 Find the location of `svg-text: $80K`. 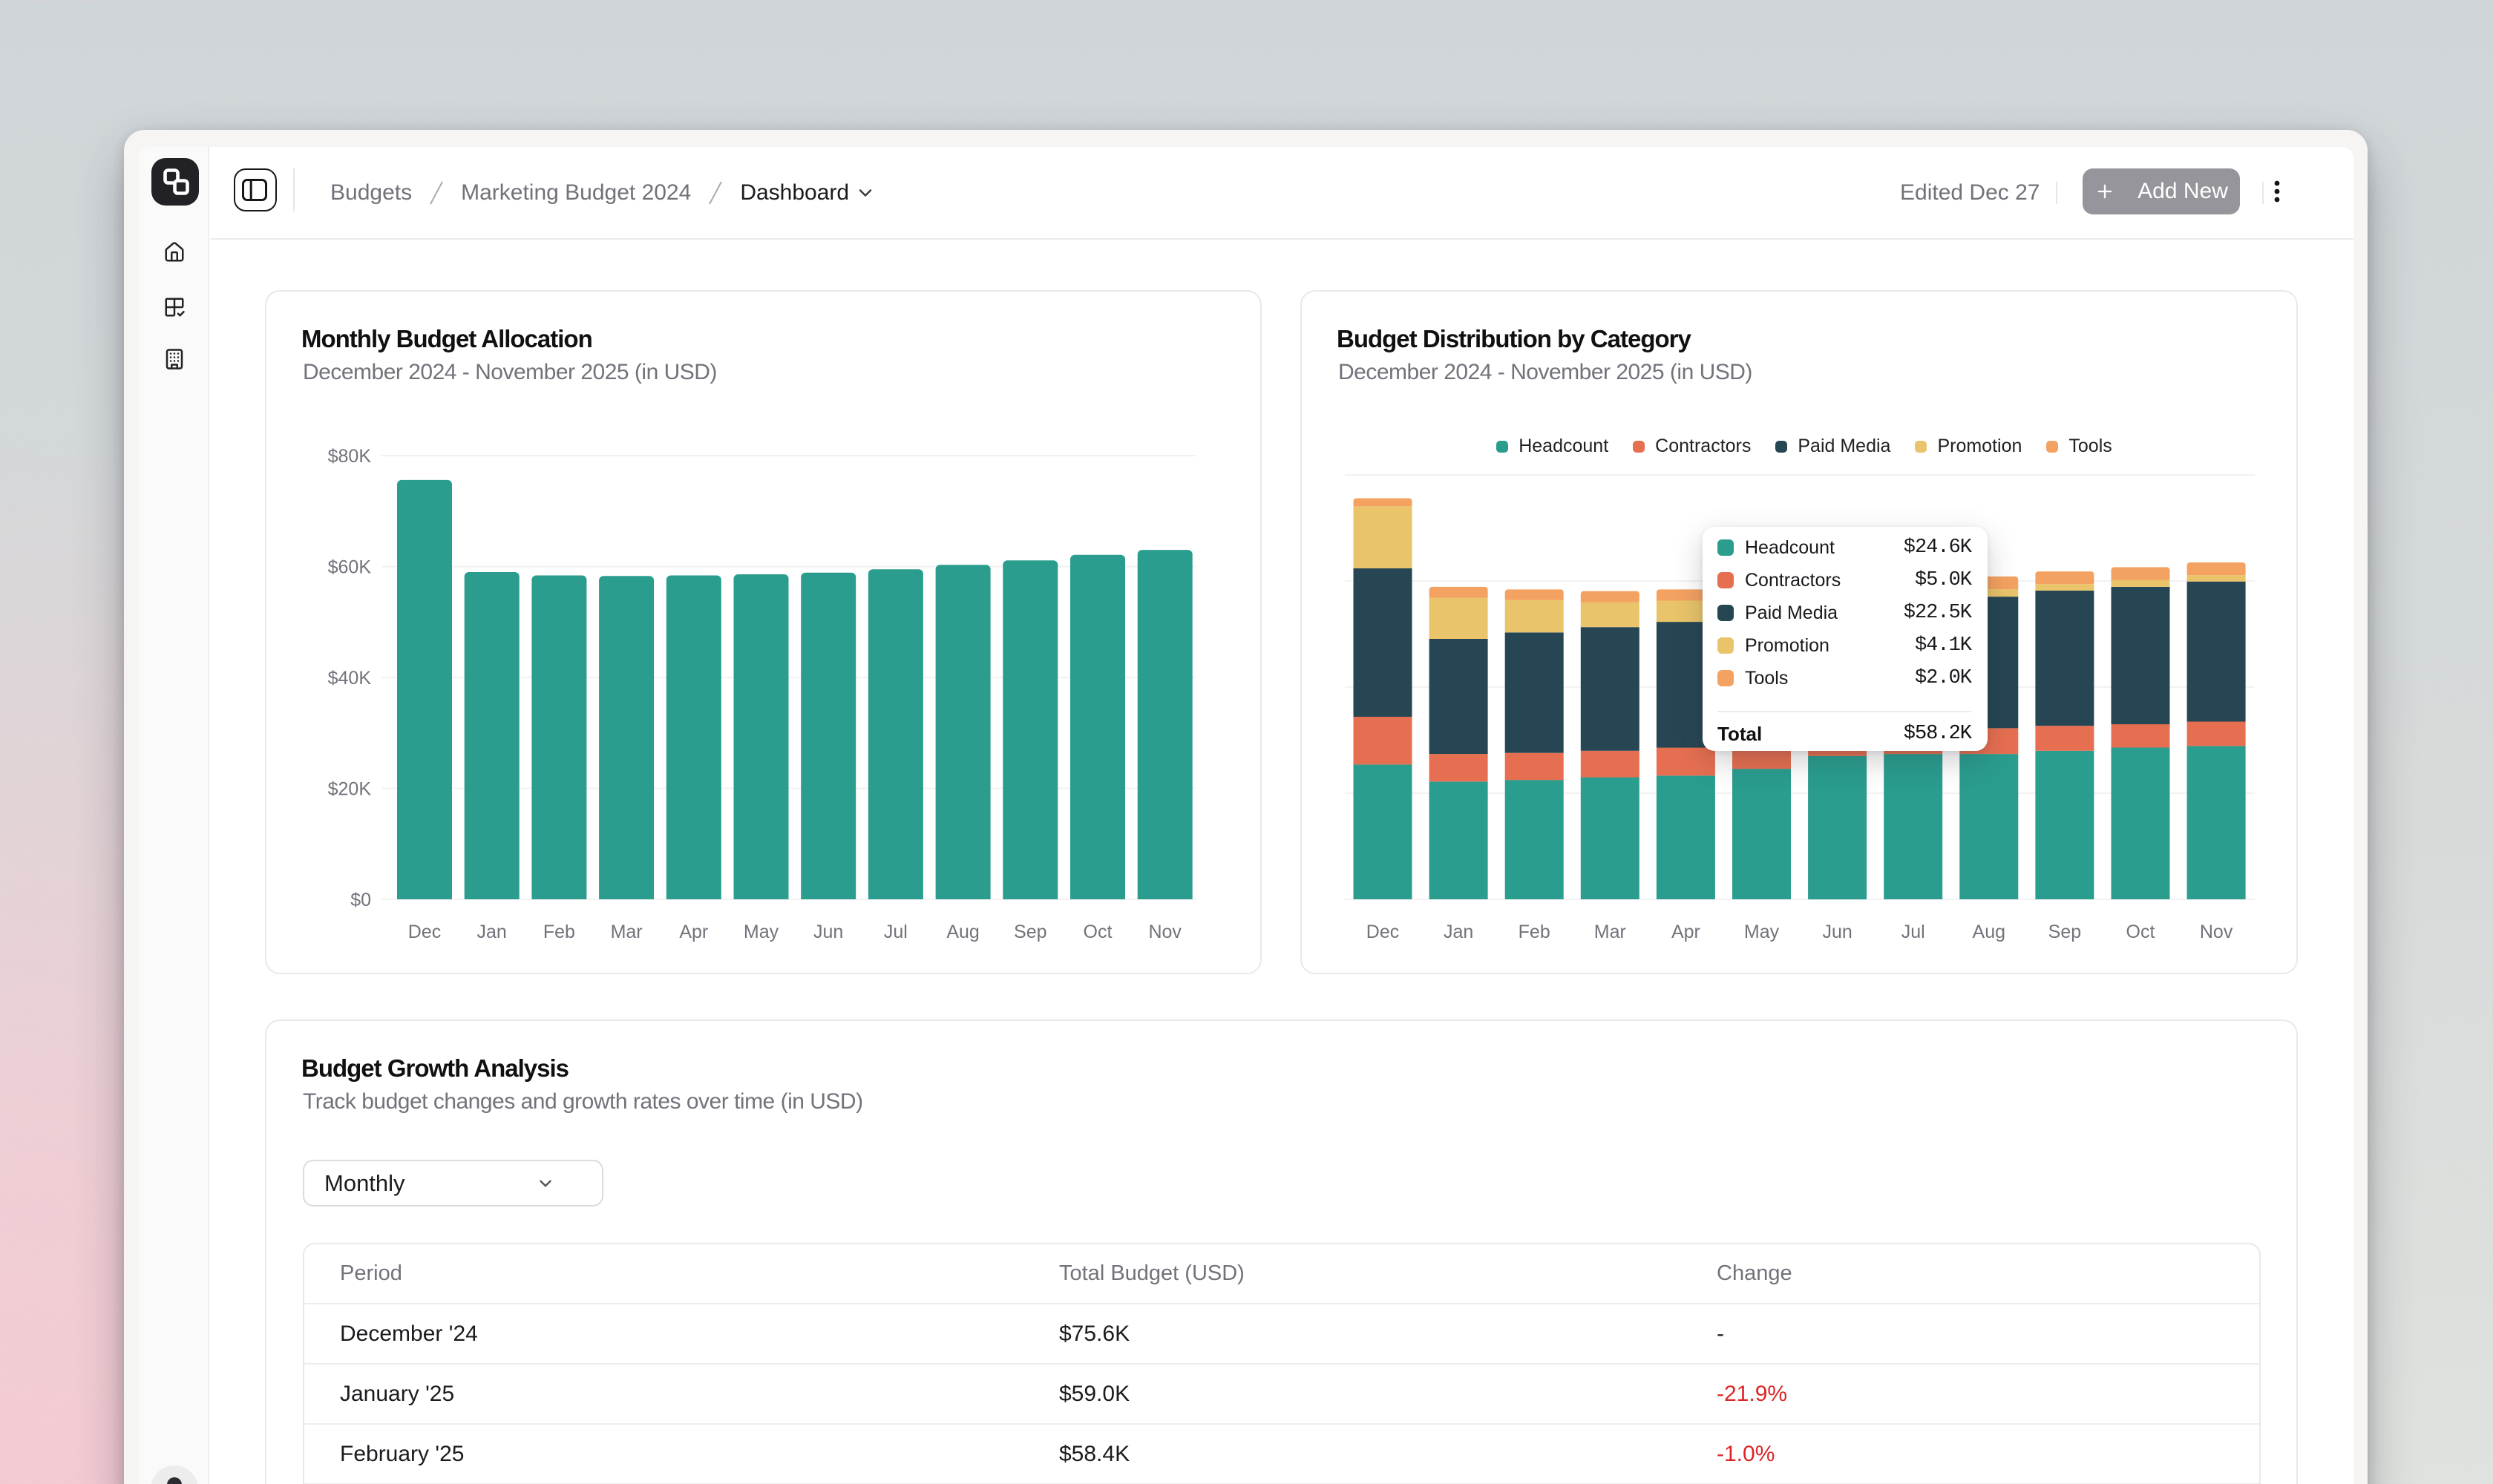

svg-text: $80K is located at coordinates (350, 456).